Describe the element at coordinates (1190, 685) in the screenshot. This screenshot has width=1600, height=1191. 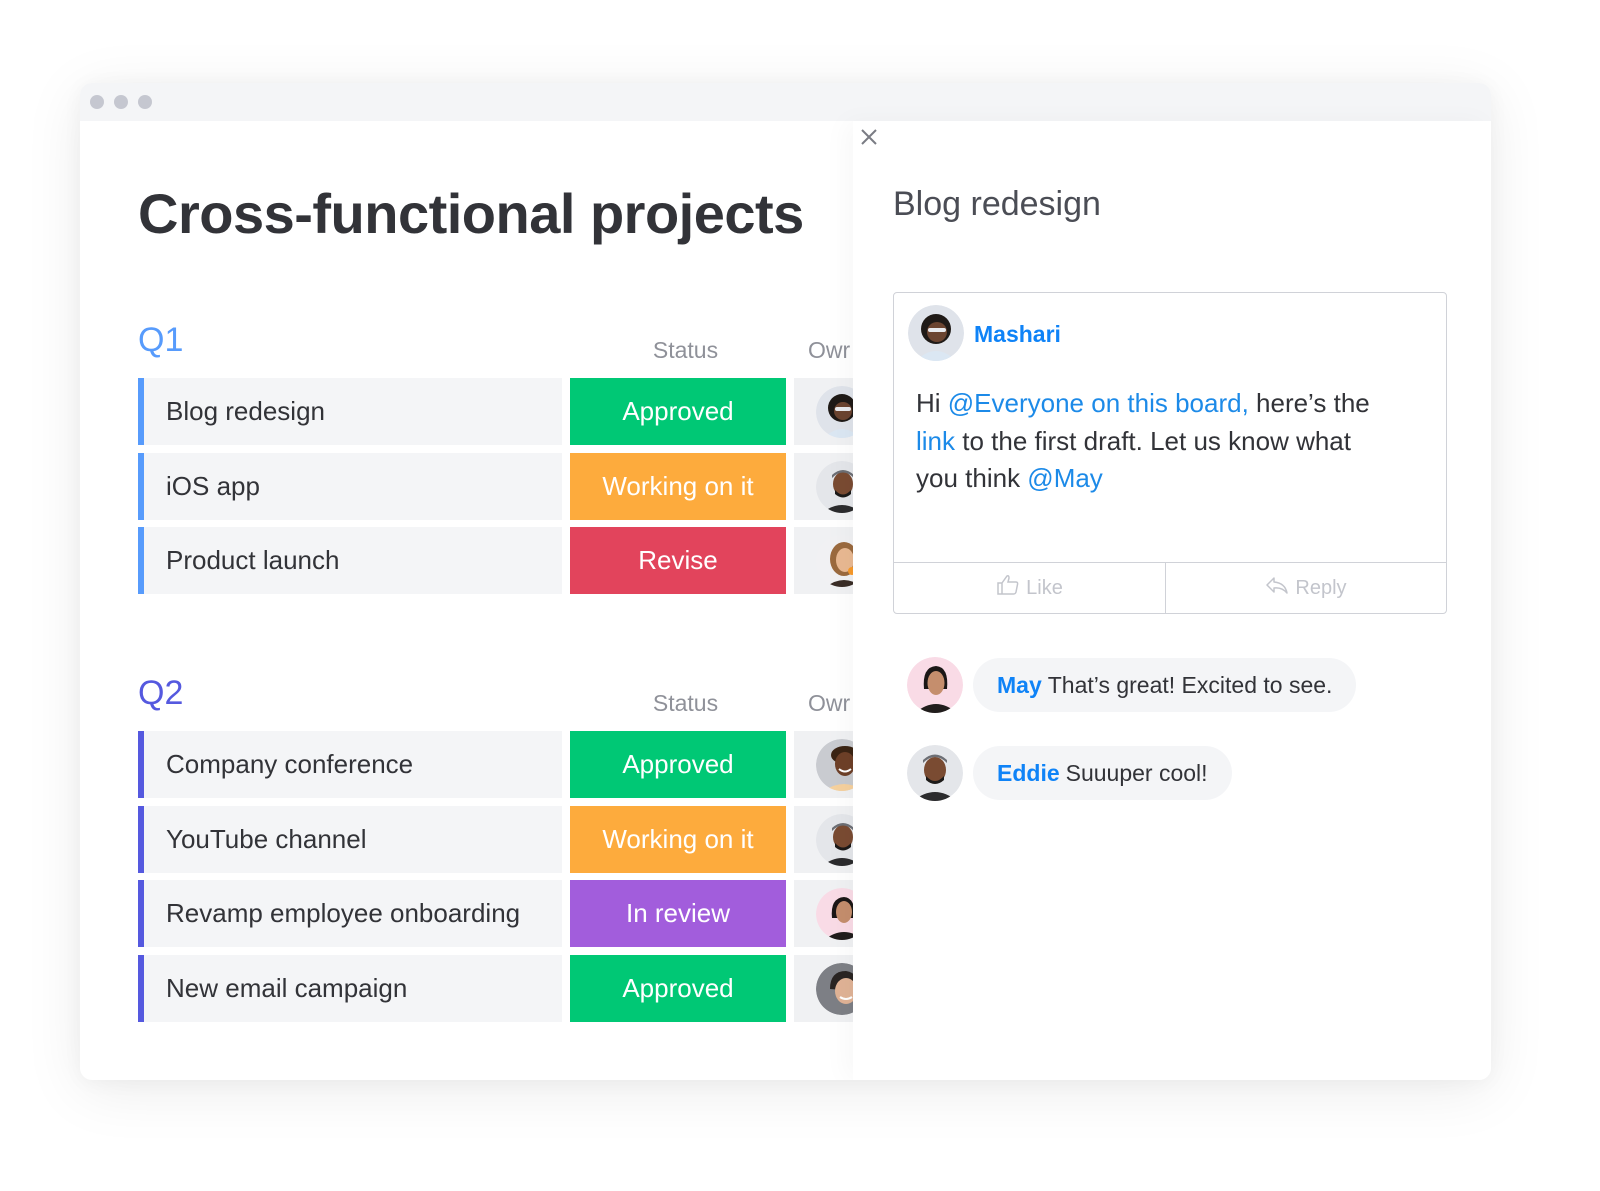
I see `reply-text: That’s great! Excited to see.` at that location.